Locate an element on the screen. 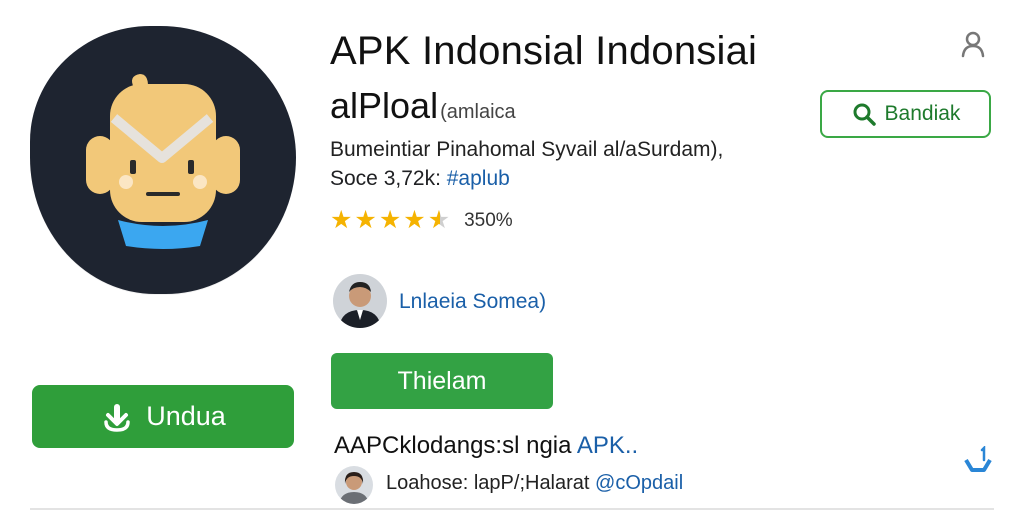 The width and height of the screenshot is (1024, 512). divider is located at coordinates (512, 509).